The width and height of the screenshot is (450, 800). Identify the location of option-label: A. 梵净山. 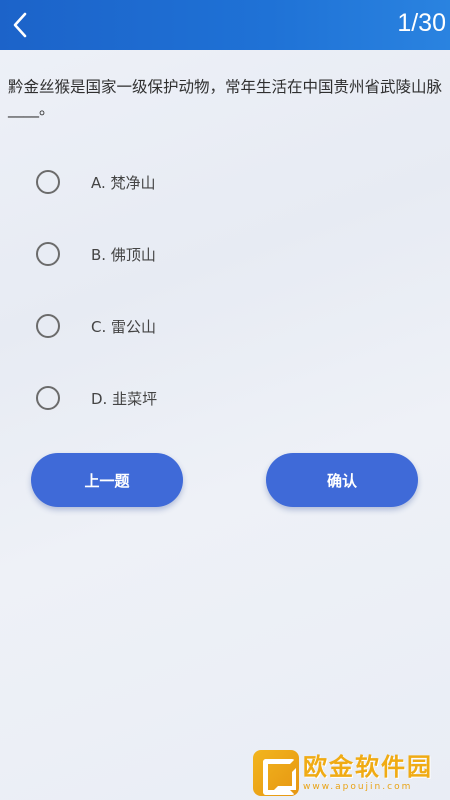
(123, 182).